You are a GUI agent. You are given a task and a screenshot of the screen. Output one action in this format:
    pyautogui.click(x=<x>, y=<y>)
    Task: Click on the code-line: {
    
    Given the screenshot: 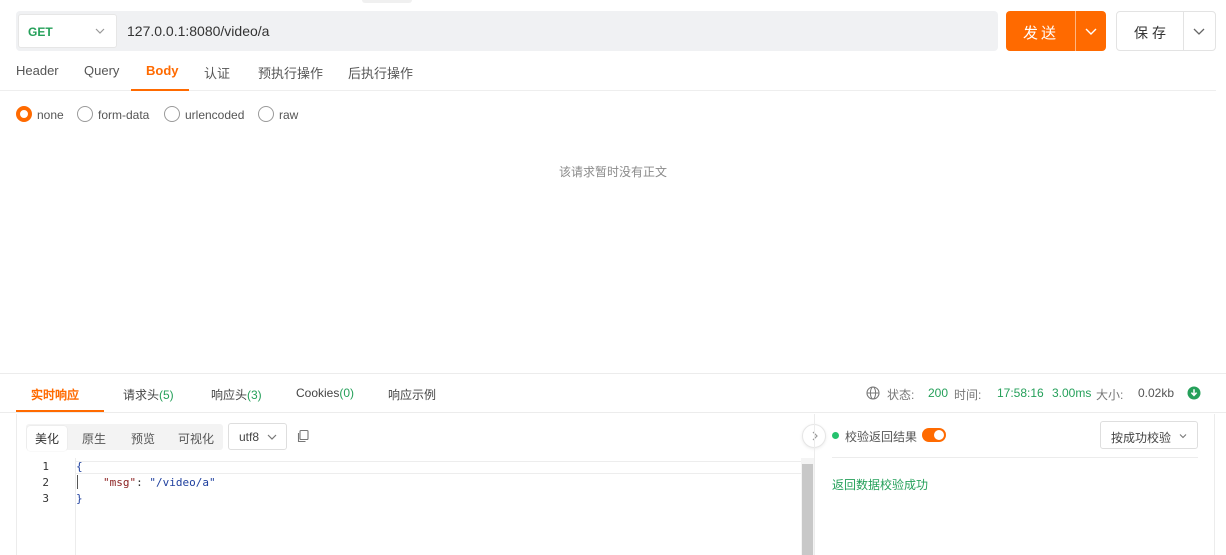 What is the action you would take?
    pyautogui.click(x=79, y=466)
    